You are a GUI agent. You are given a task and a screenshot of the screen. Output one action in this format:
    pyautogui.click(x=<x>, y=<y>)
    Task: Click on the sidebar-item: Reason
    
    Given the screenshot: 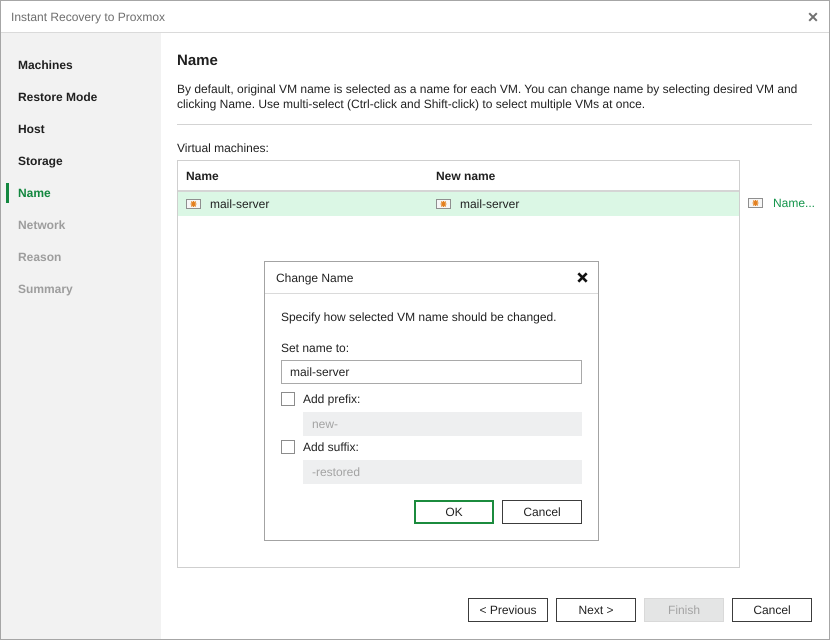 What is the action you would take?
    pyautogui.click(x=39, y=257)
    